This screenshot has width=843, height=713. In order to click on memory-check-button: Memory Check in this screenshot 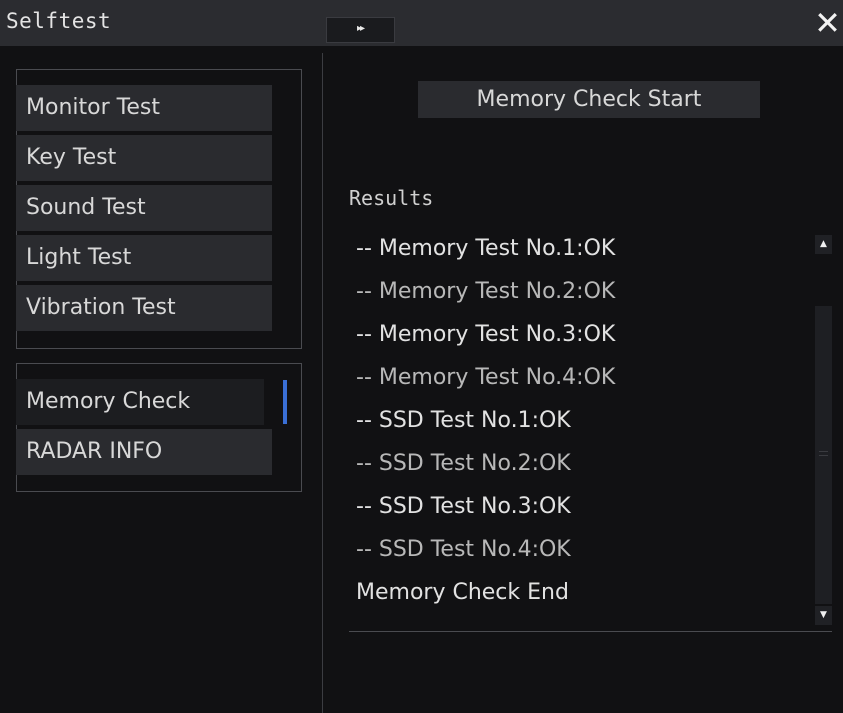, I will do `click(140, 402)`.